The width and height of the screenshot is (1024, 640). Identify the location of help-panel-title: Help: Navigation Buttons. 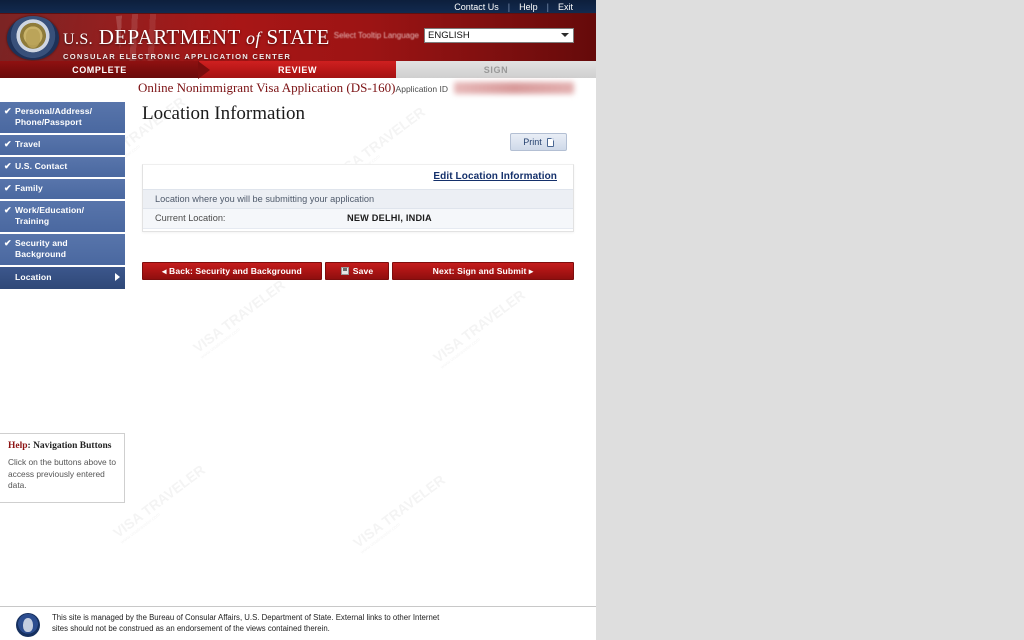
(62, 446).